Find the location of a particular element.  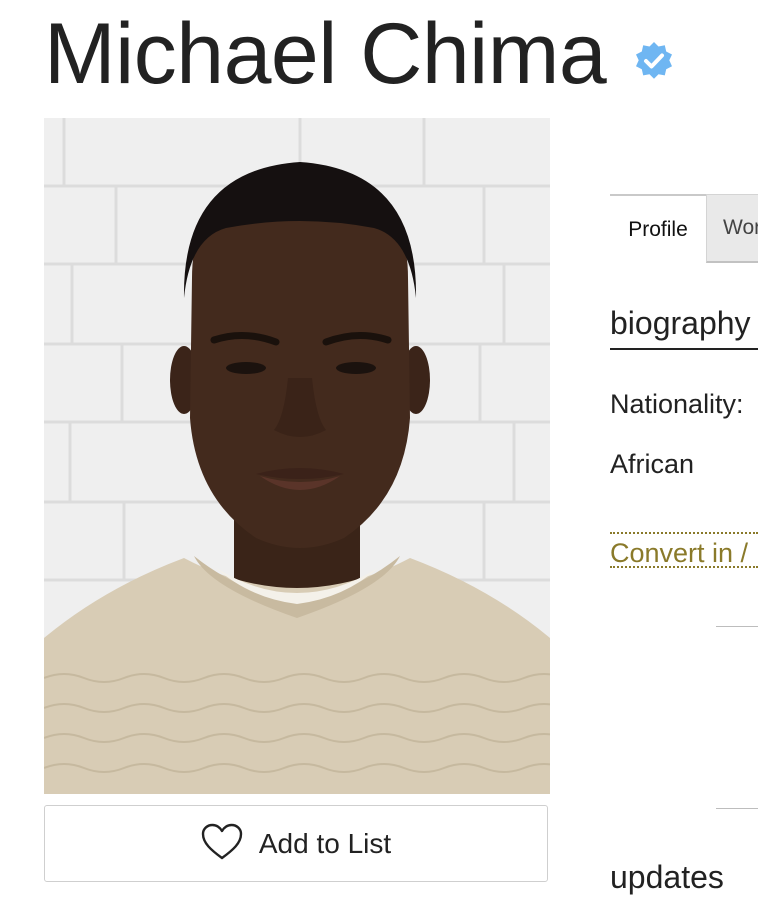

updates-heading: updates is located at coordinates (667, 877).